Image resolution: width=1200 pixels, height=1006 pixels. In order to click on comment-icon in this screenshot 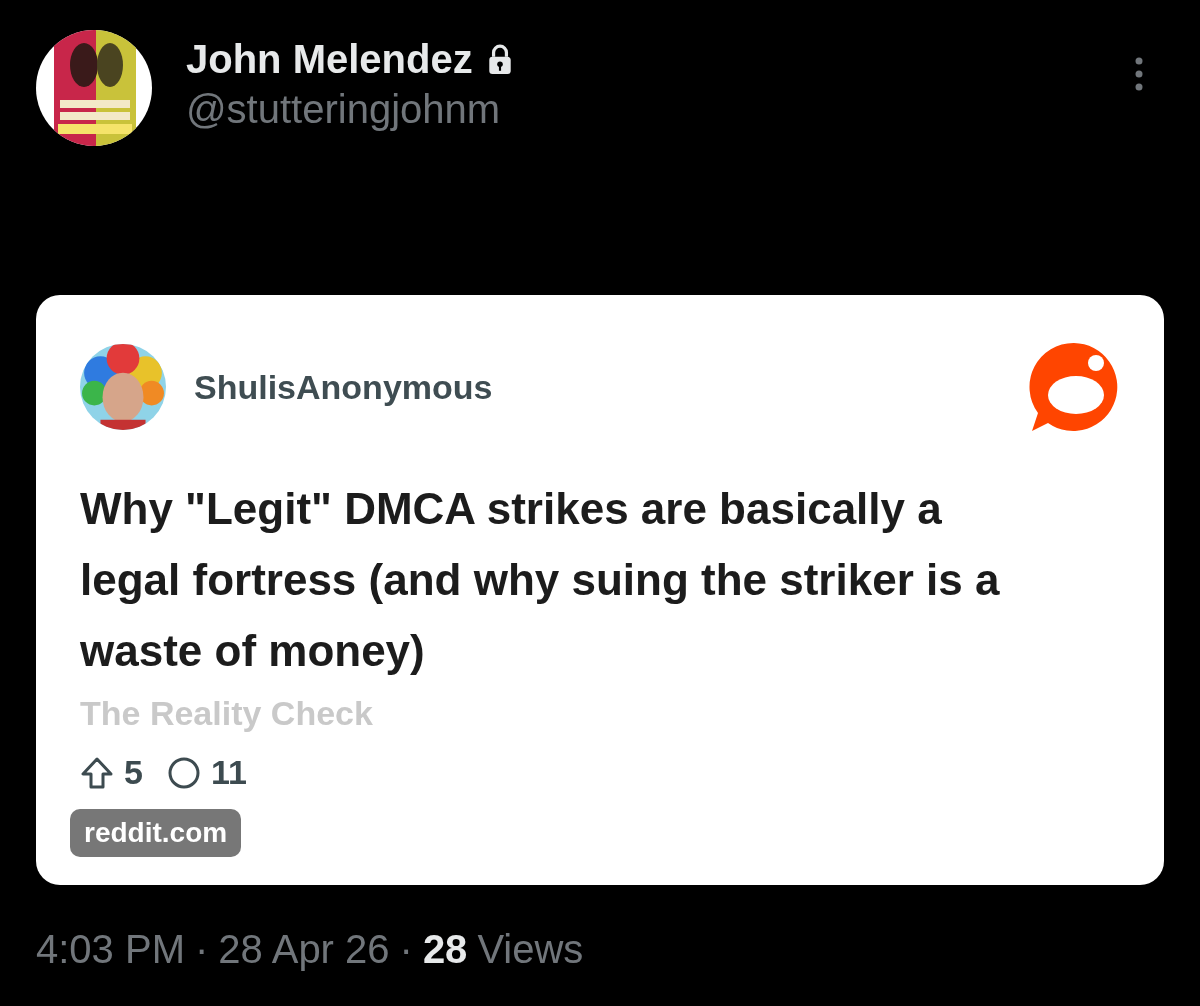, I will do `click(183, 772)`.